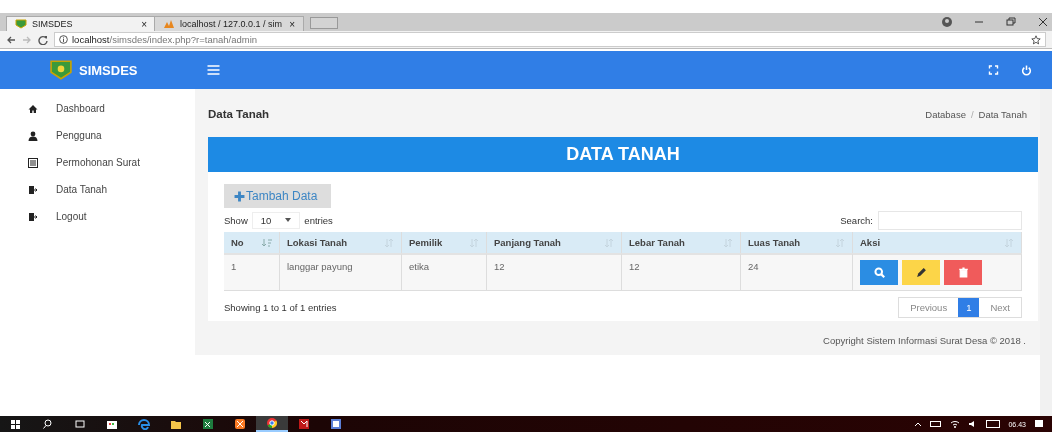  What do you see at coordinates (856, 220) in the screenshot?
I see `search-label: Search:` at bounding box center [856, 220].